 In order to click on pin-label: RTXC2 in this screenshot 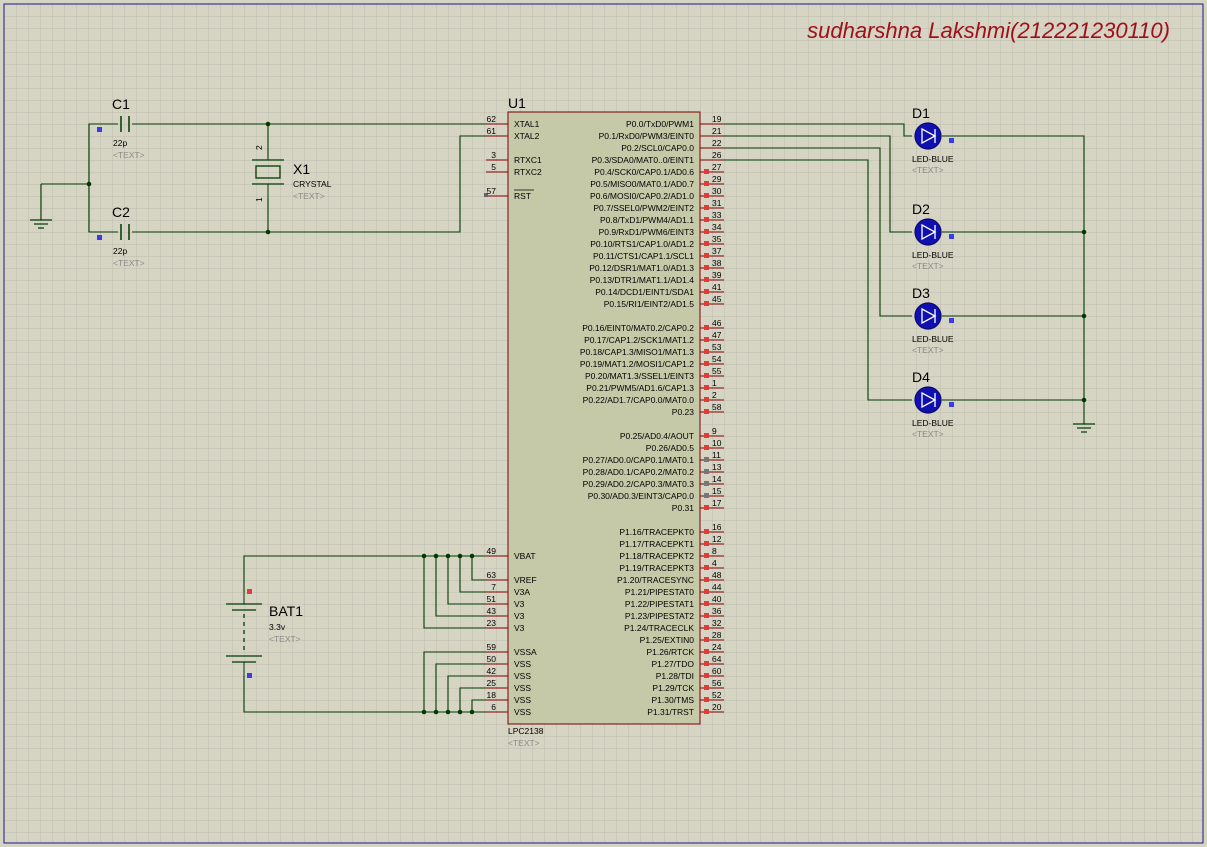, I will do `click(528, 172)`.